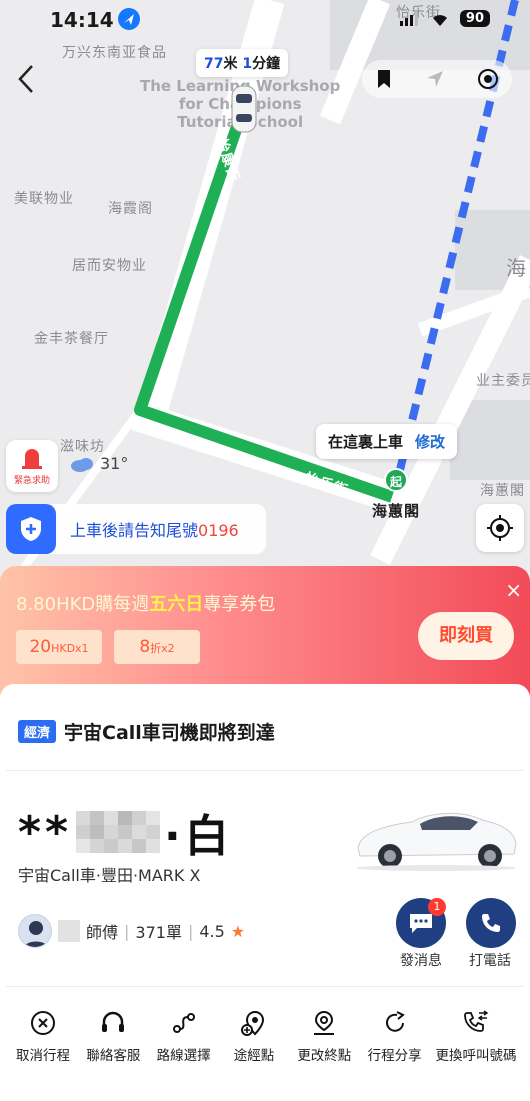 The image size is (530, 1101). What do you see at coordinates (82, 464) in the screenshot?
I see `cloud-icon` at bounding box center [82, 464].